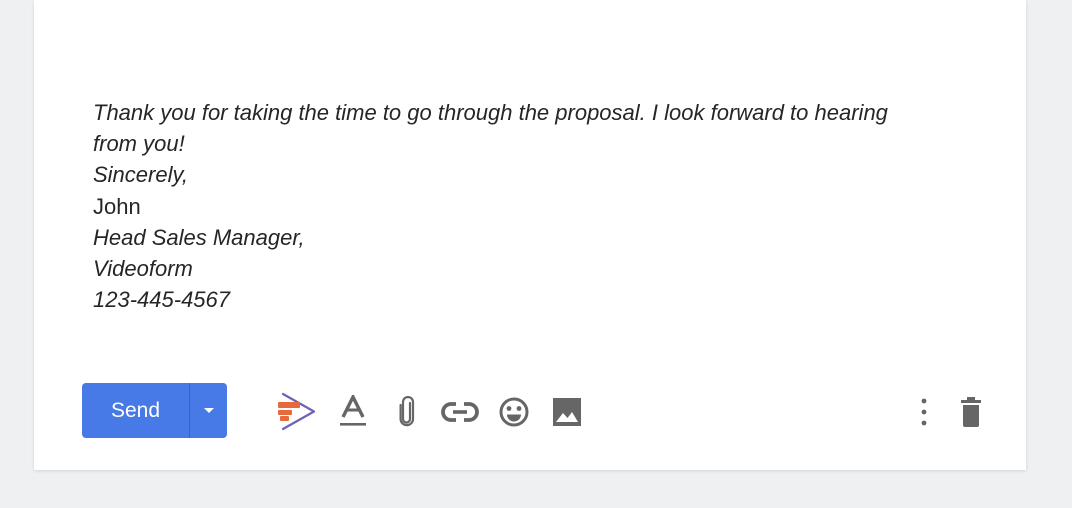  I want to click on text-format-icon, so click(353, 410).